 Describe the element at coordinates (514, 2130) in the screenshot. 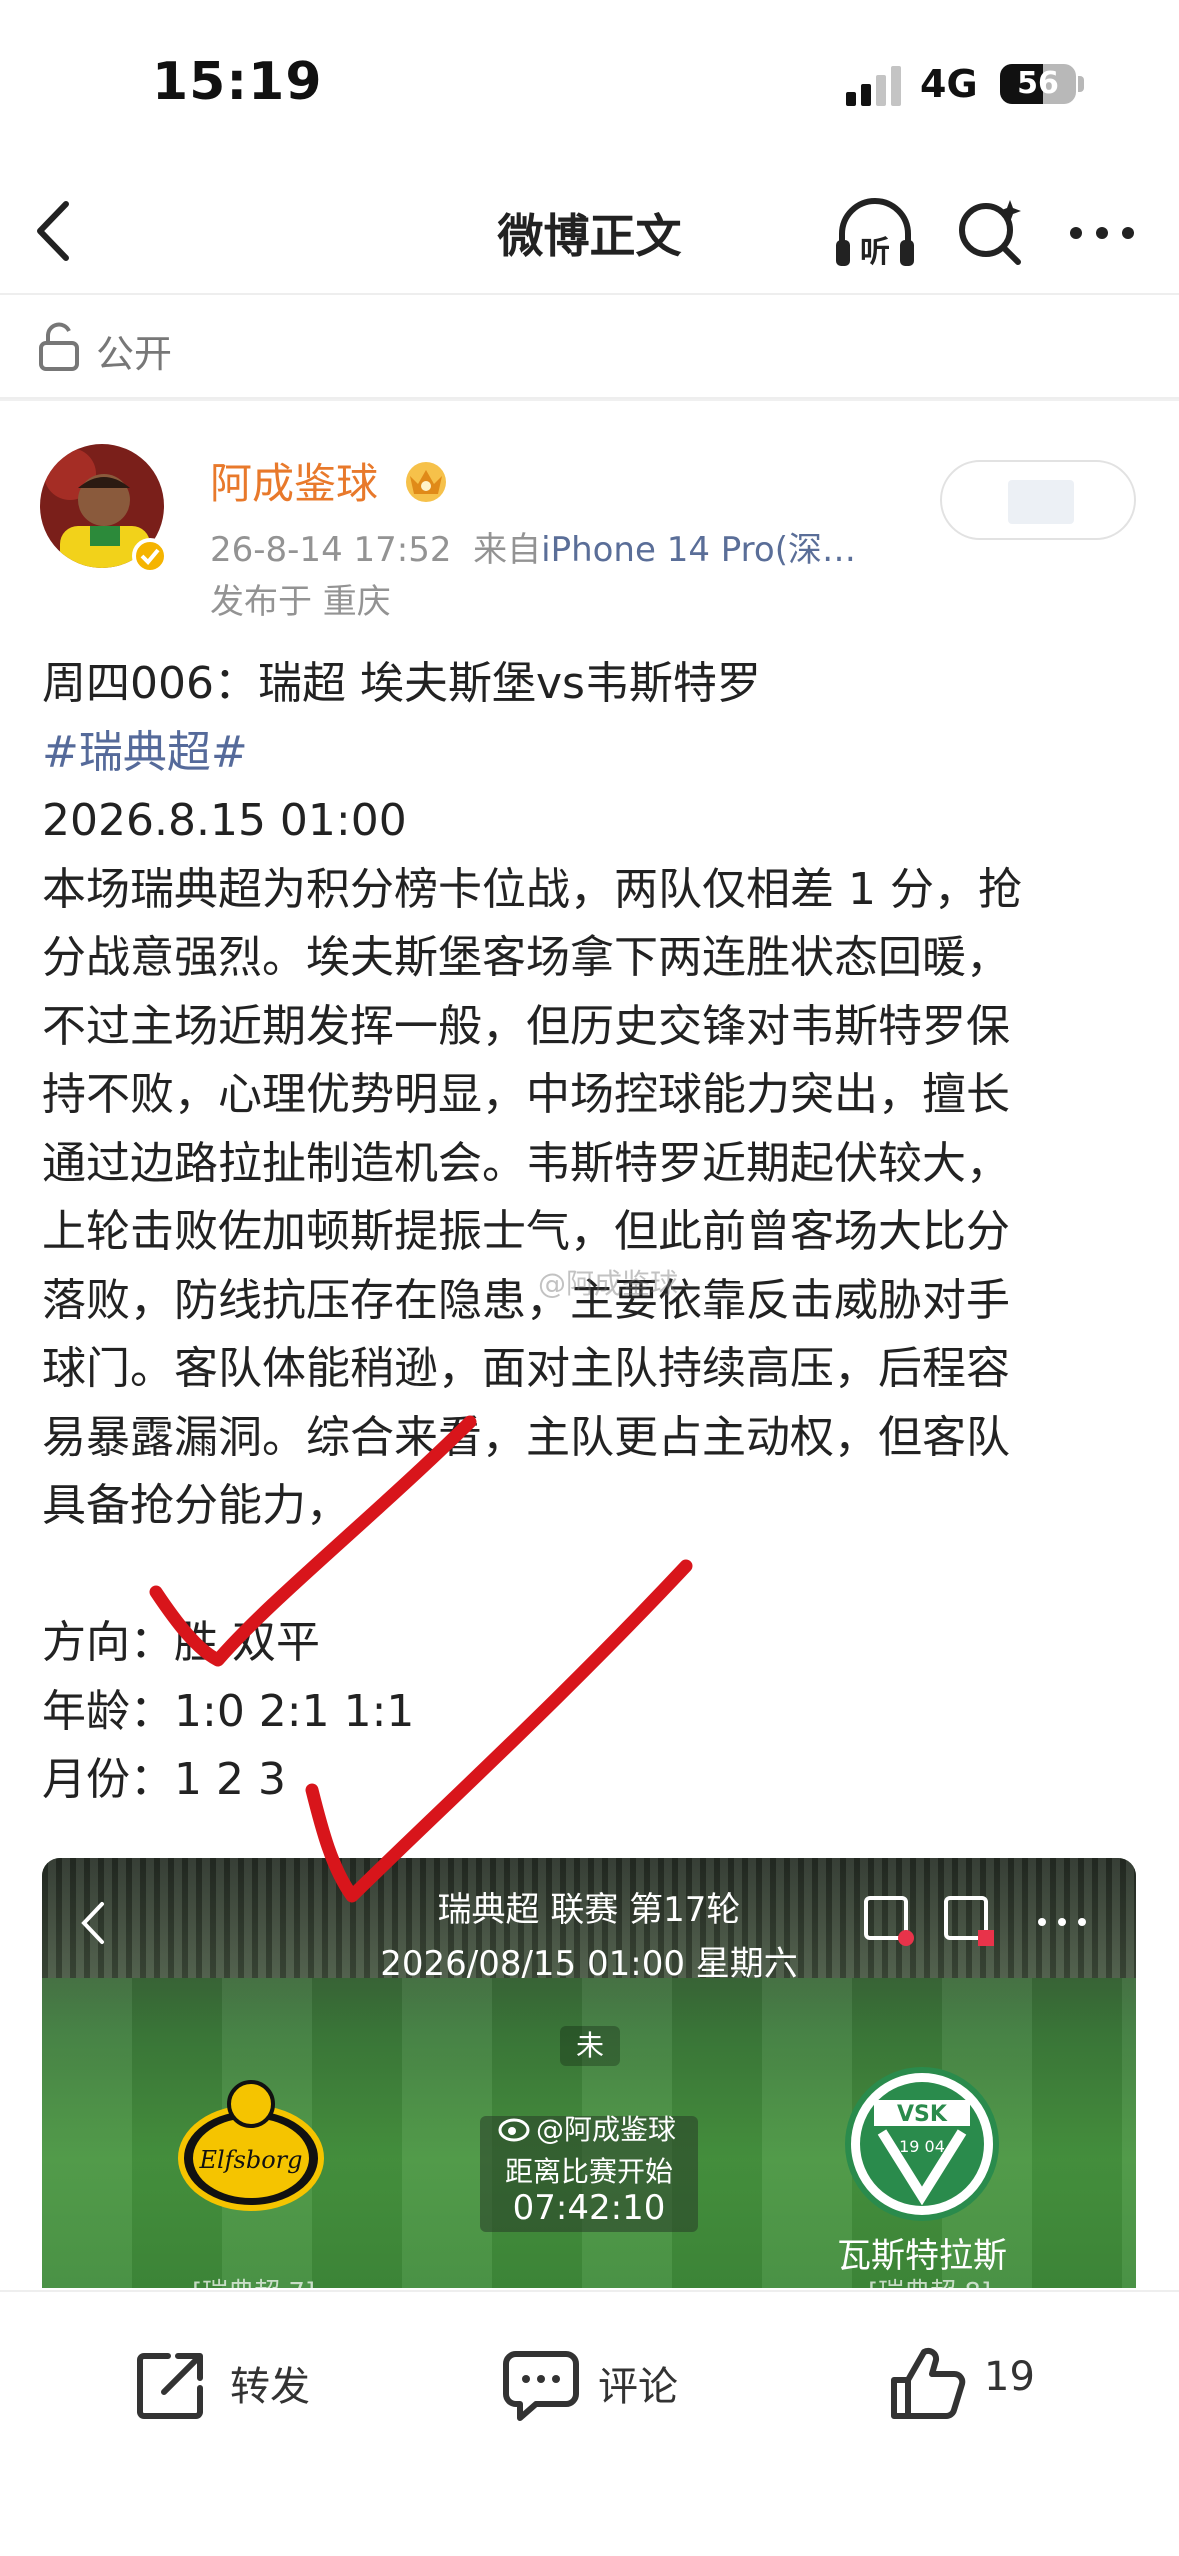

I see `weibo-logo-icon` at that location.